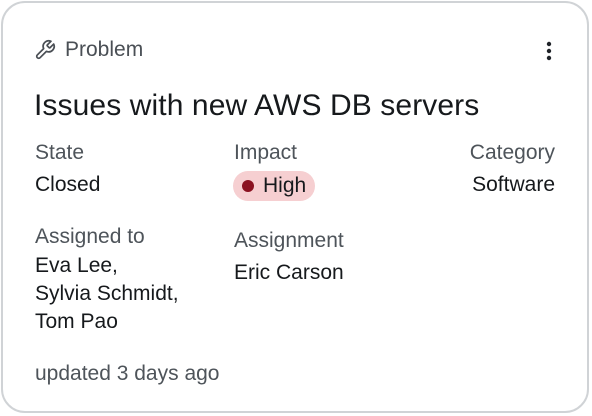 Image resolution: width=592 pixels, height=416 pixels. Describe the element at coordinates (513, 184) in the screenshot. I see `category-value: Software` at that location.